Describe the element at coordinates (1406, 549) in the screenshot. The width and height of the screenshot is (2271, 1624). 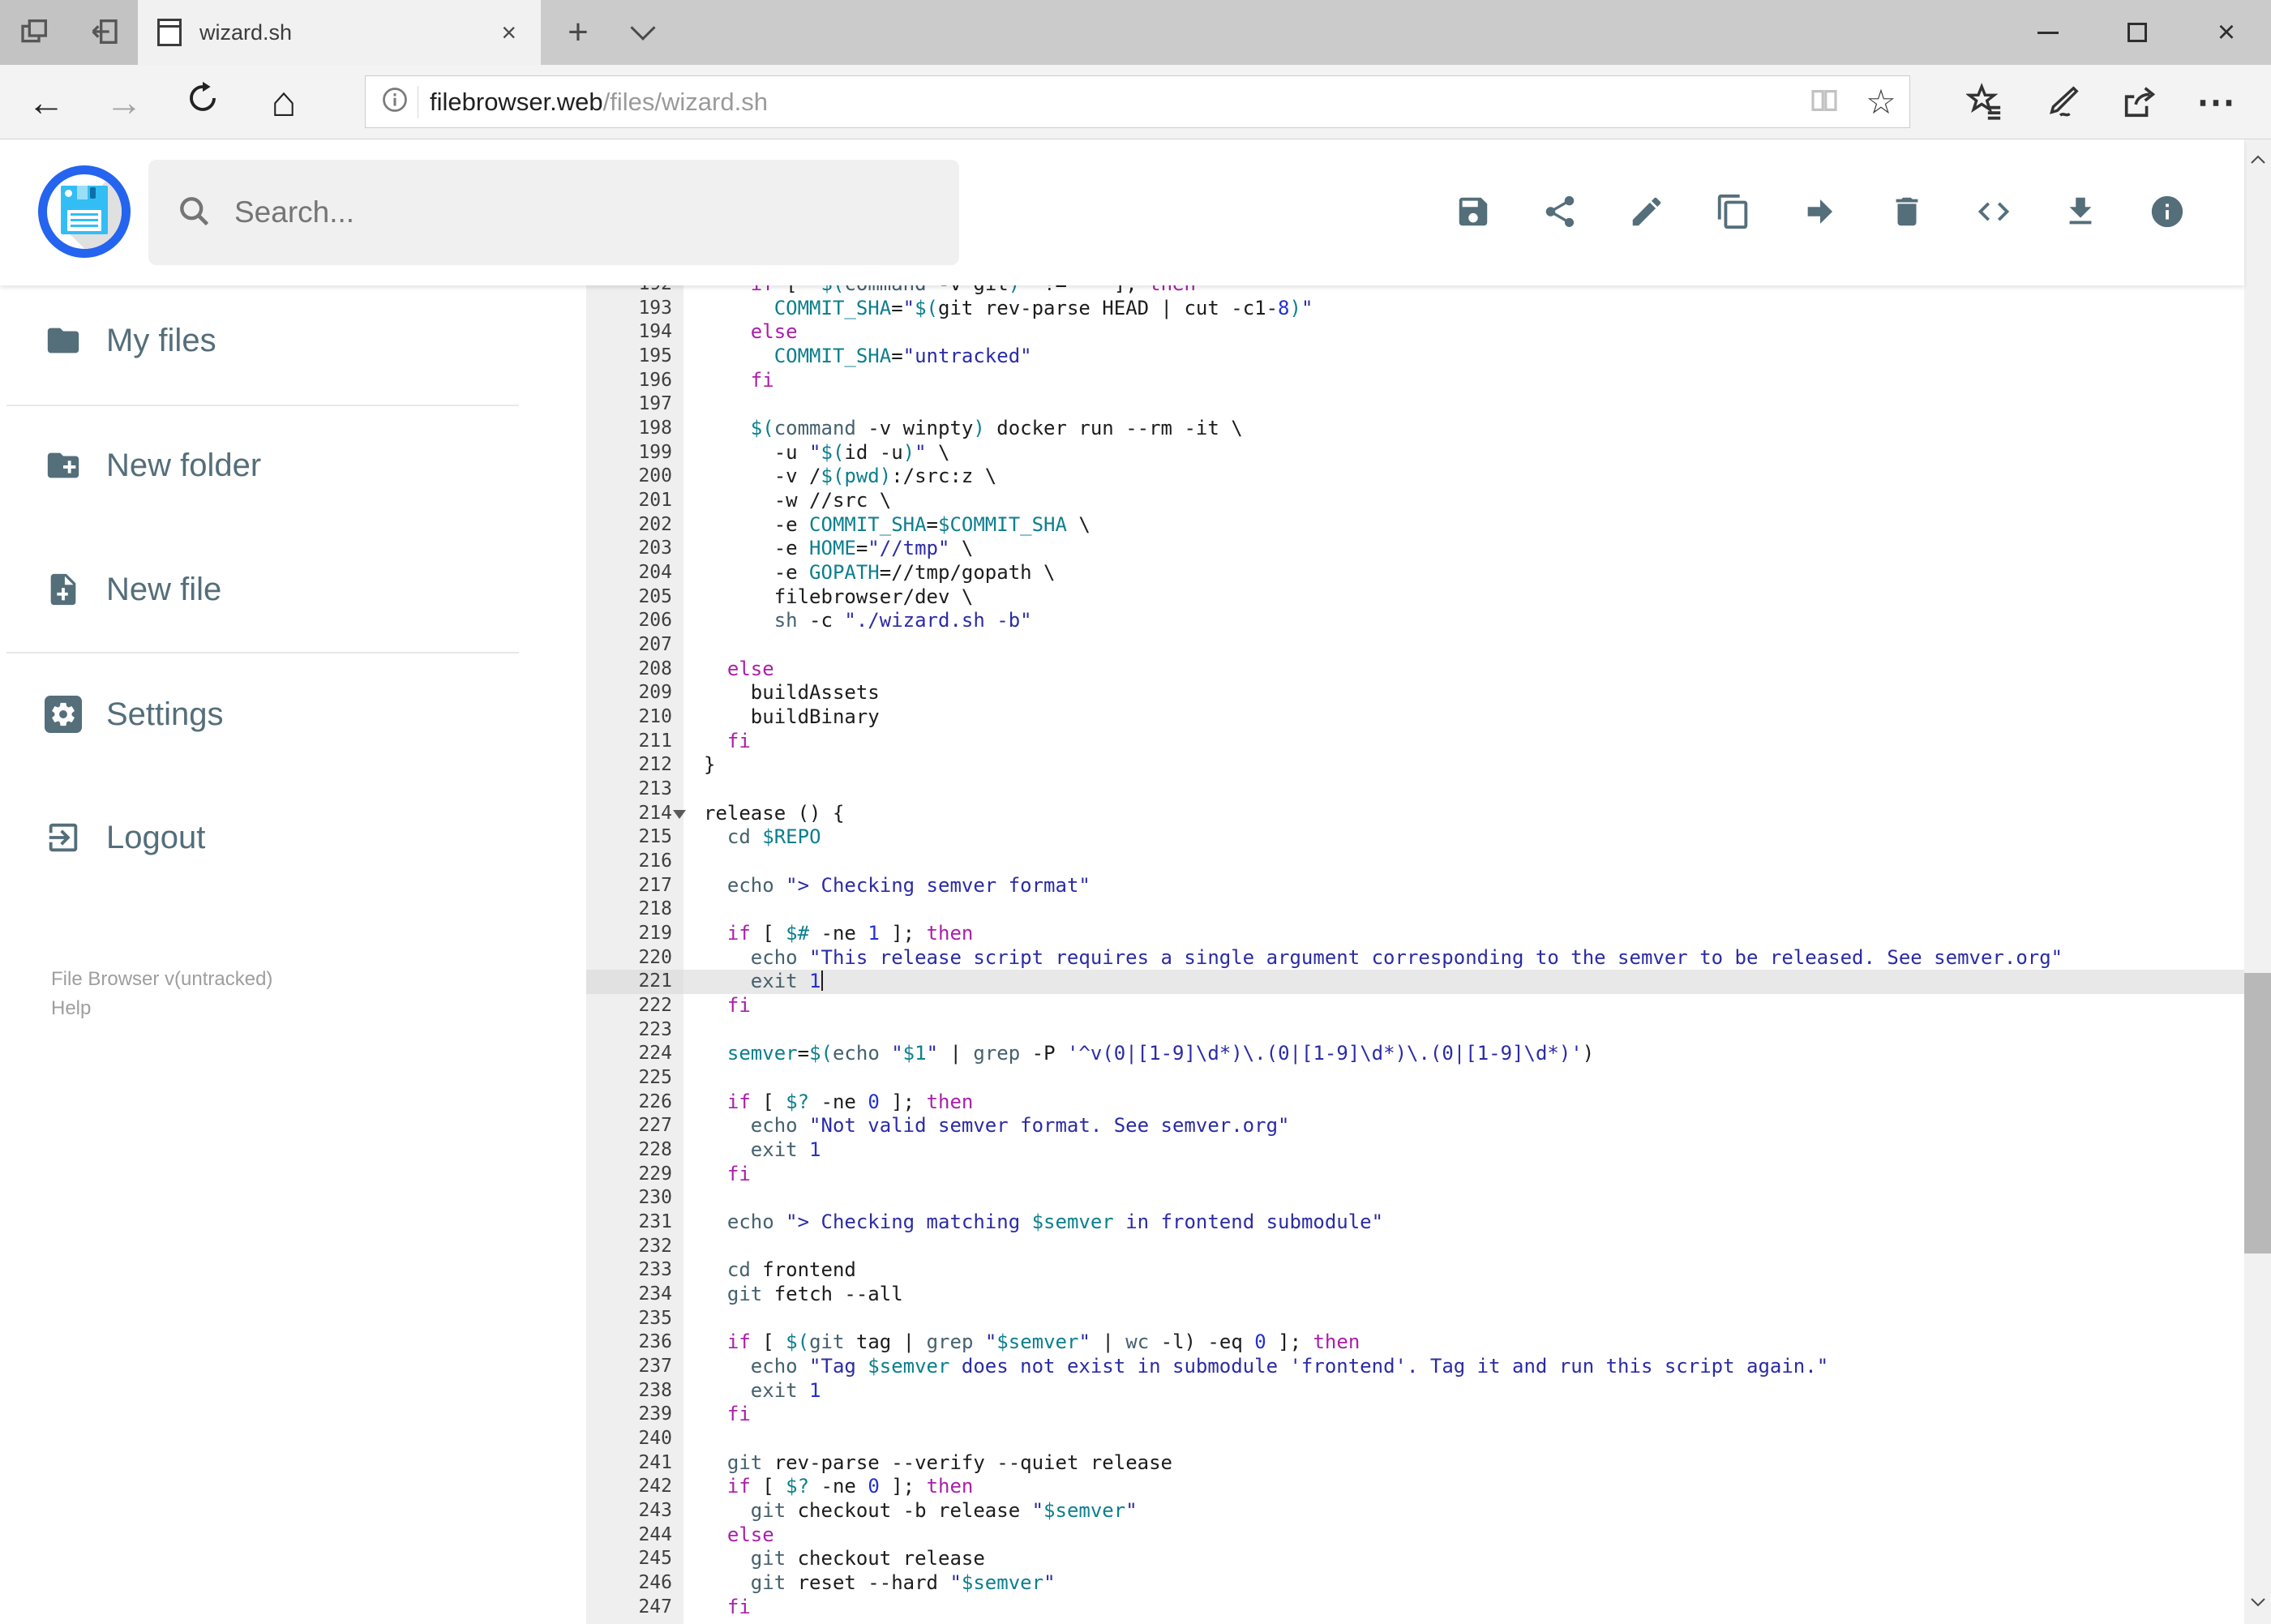
I see `code-line: 203 -e HOME="//tmp" \` at that location.